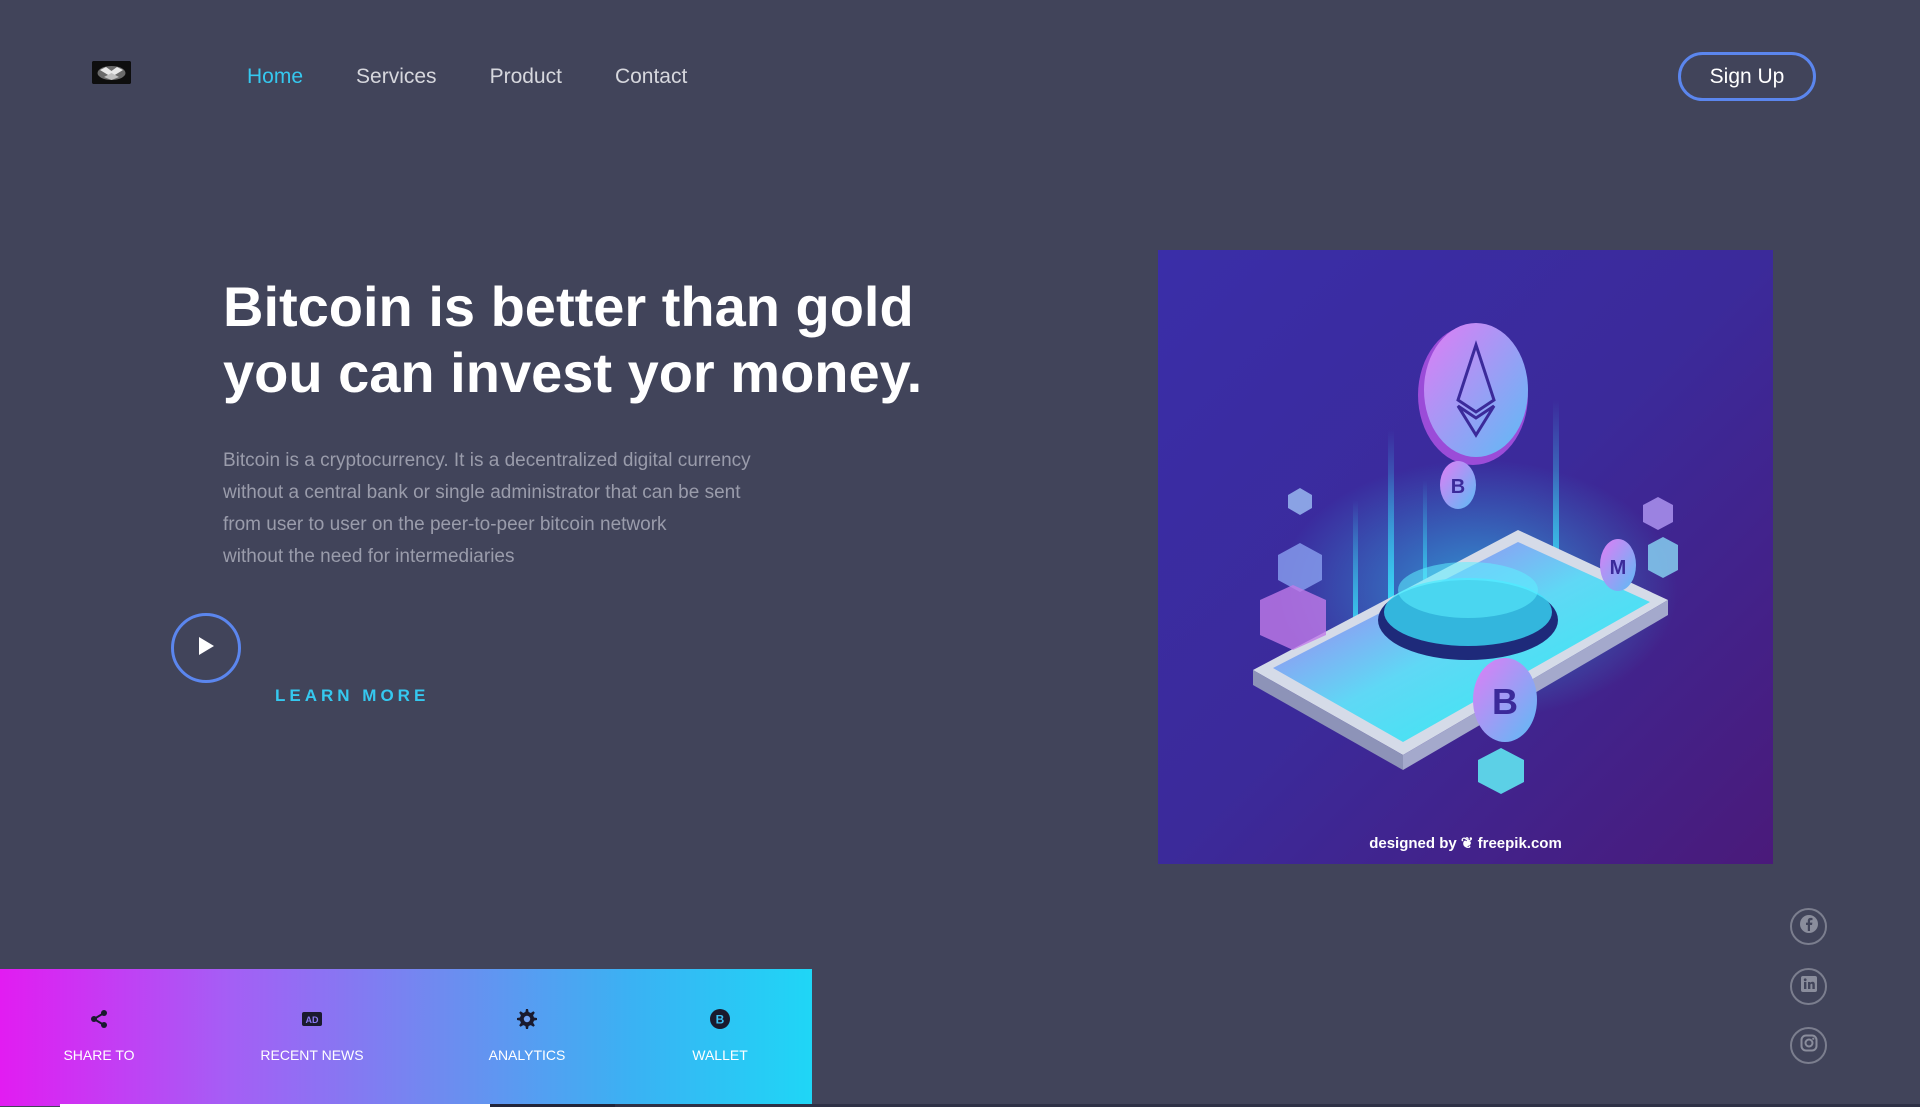  Describe the element at coordinates (369, 556) in the screenshot. I see `hero-description-line-4: without the need for intermediaries` at that location.